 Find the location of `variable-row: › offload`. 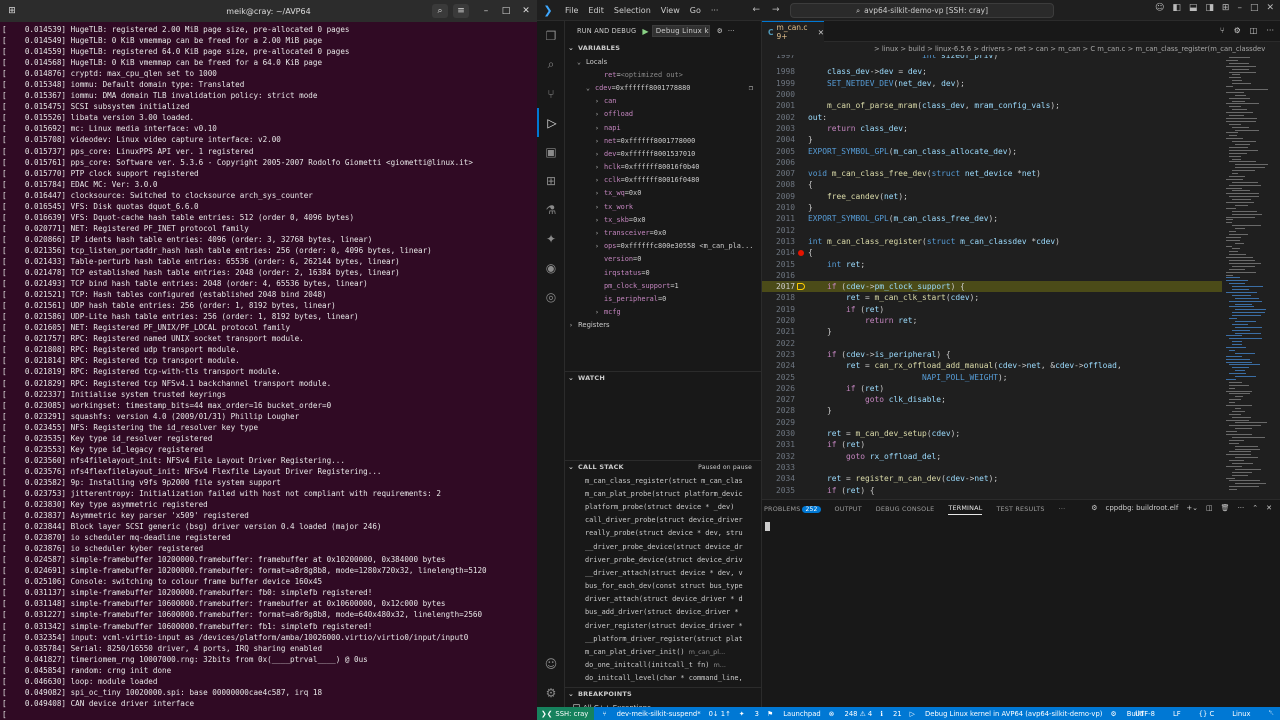

variable-row: › offload is located at coordinates (663, 114).